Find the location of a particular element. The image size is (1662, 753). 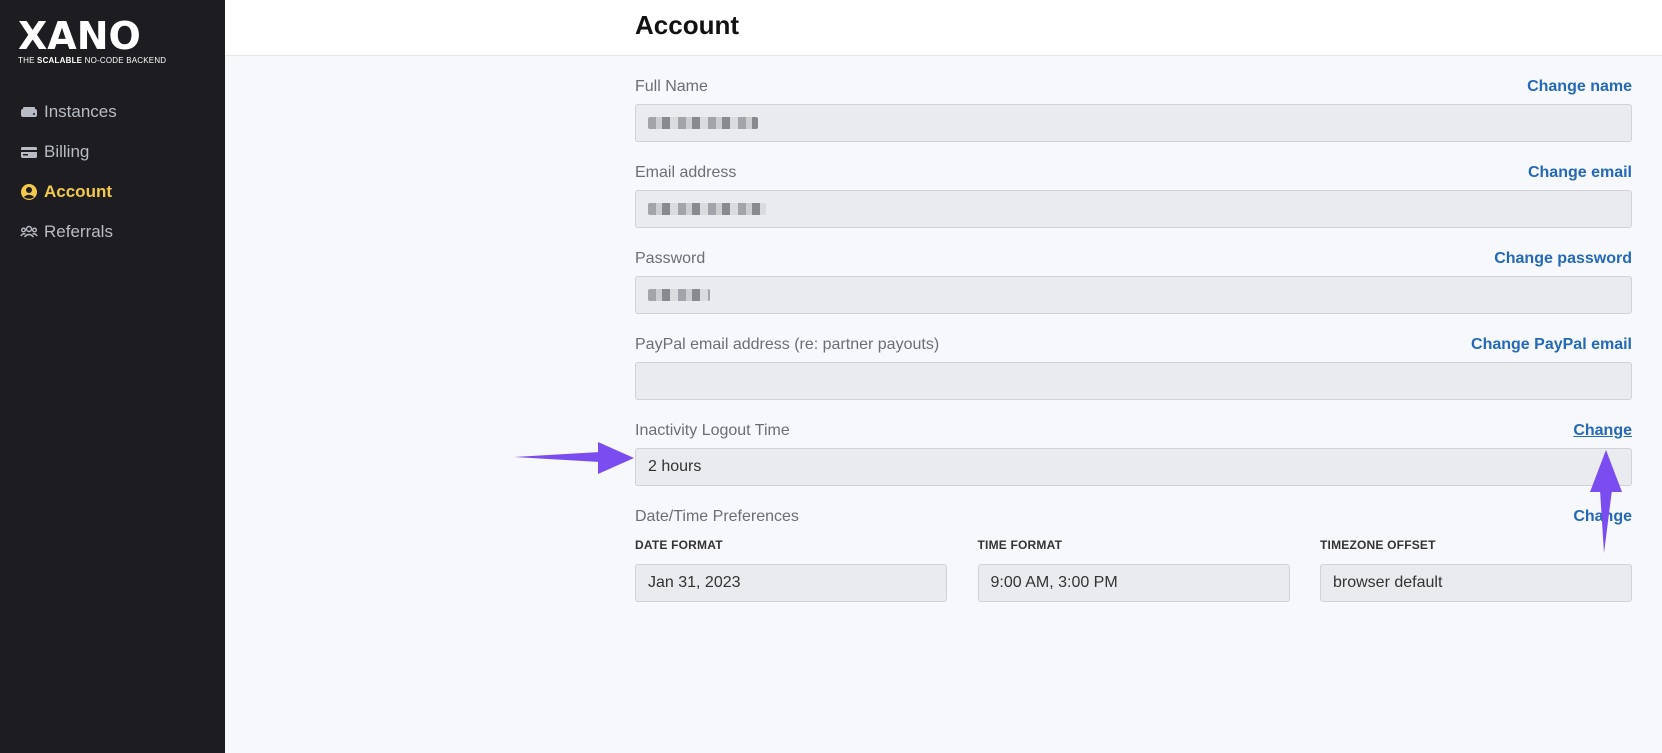

sidebar-item-account: Account is located at coordinates (68, 192).